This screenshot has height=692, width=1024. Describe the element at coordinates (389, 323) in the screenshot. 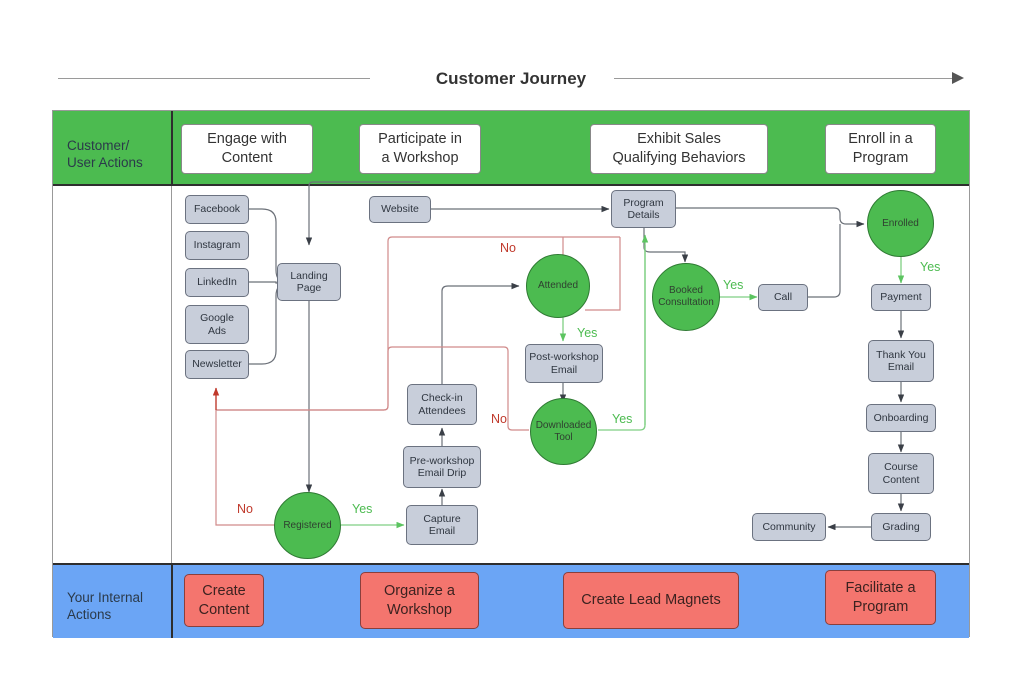

I see `edge-attended-no-to-newsletter` at that location.